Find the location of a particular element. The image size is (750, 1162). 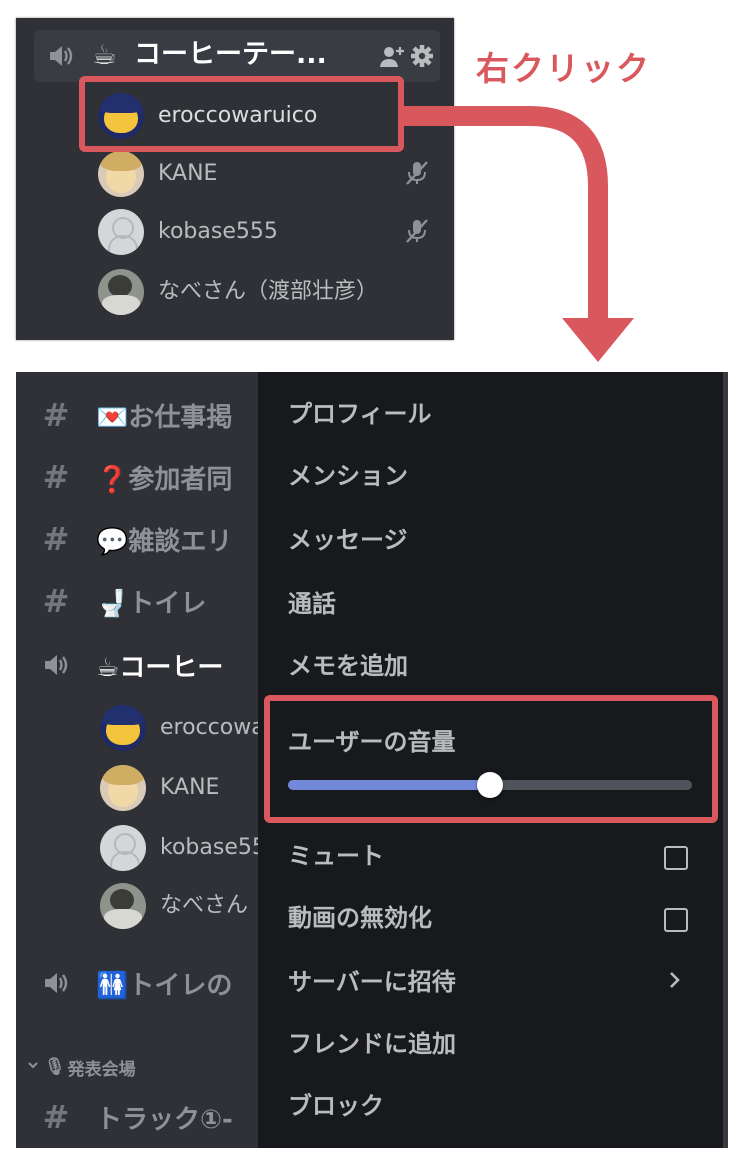

menu-item-profile: プロフィール is located at coordinates (360, 414).